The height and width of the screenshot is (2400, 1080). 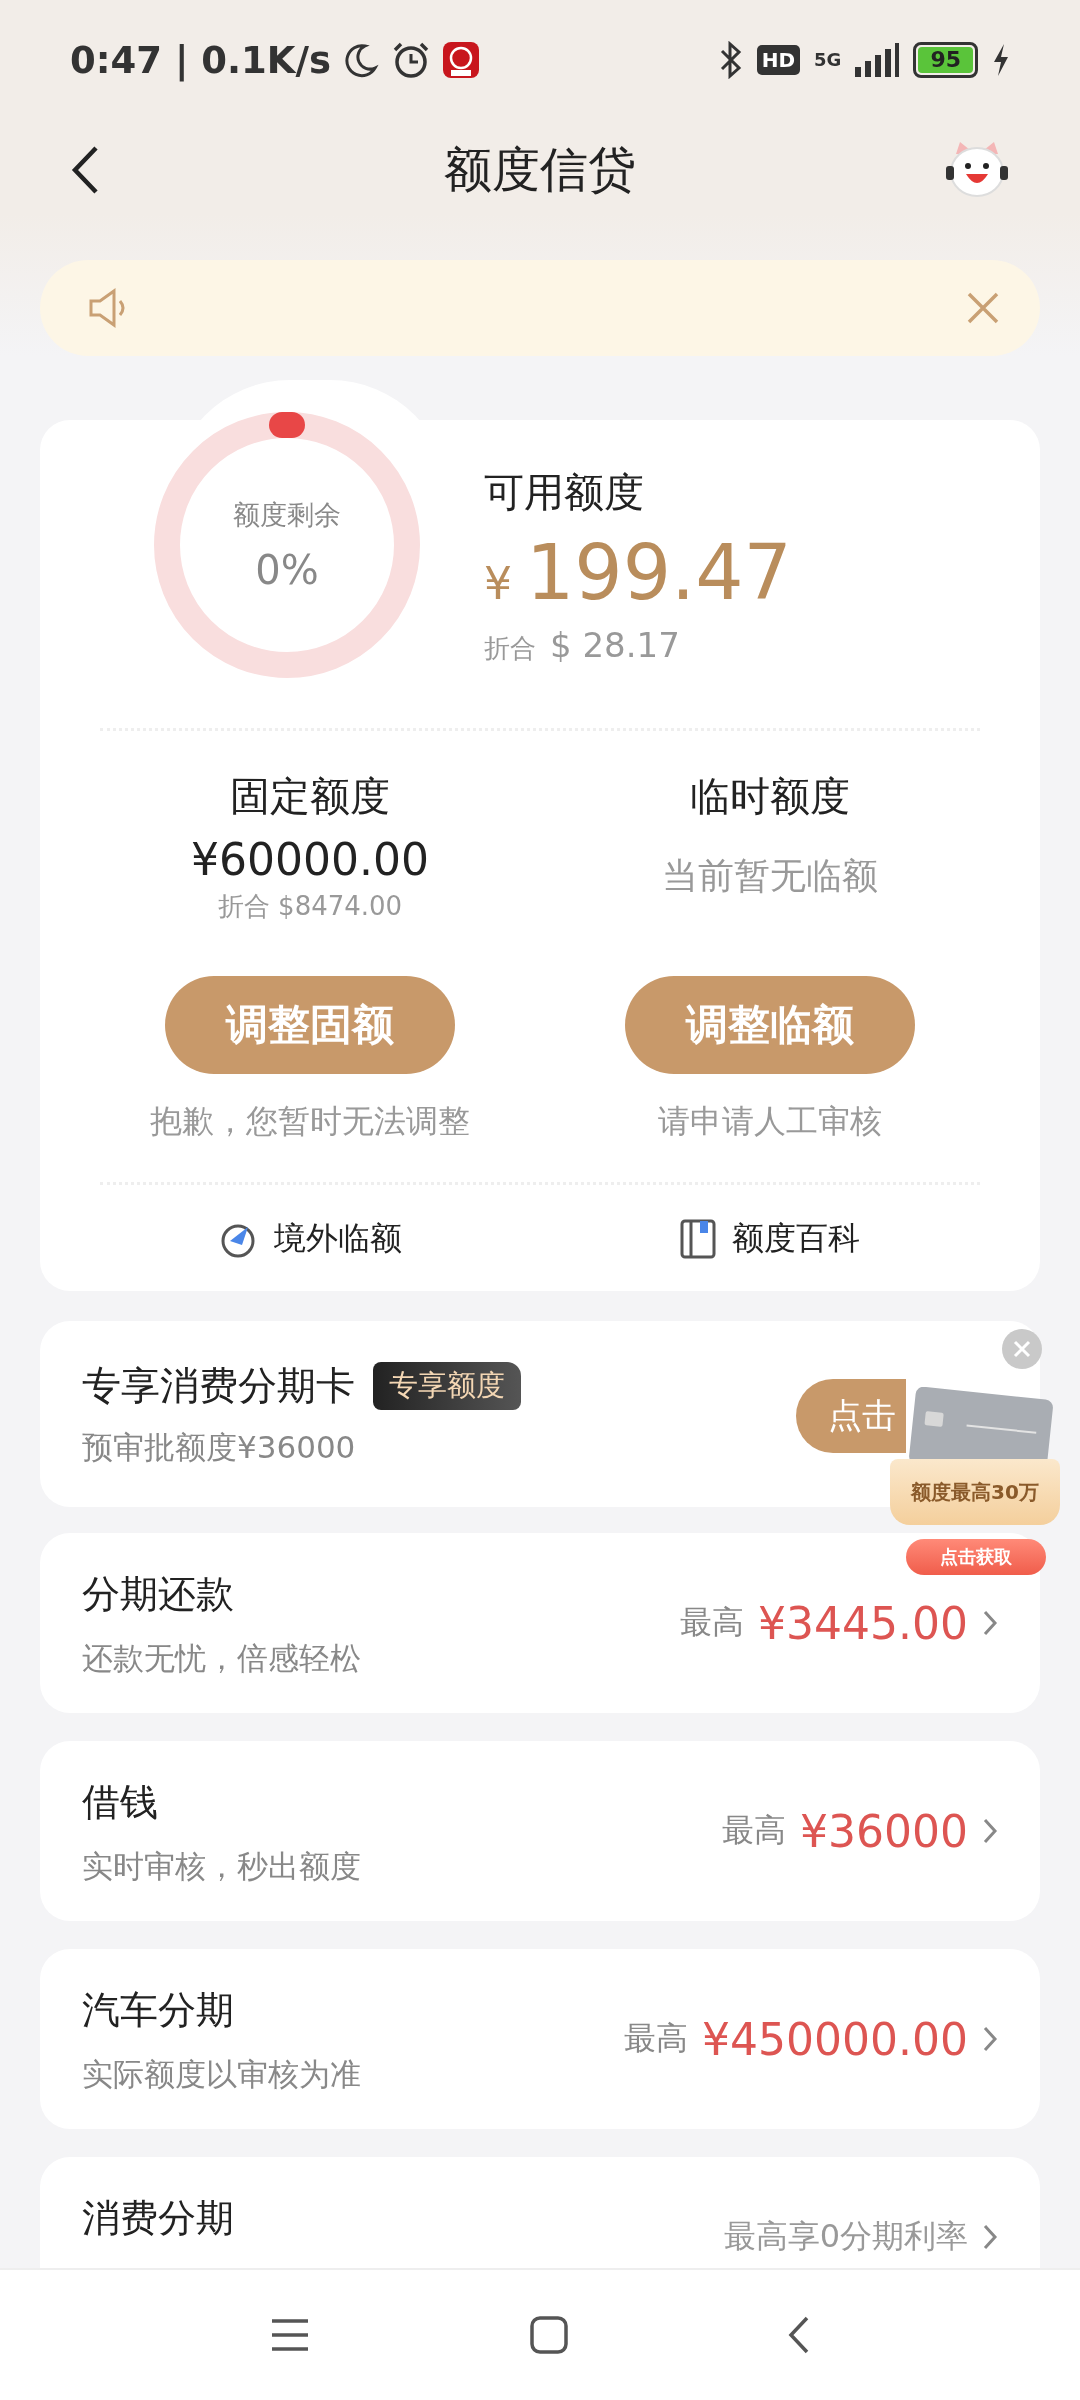 What do you see at coordinates (945, 60) in the screenshot?
I see `battery-indicator: 95` at bounding box center [945, 60].